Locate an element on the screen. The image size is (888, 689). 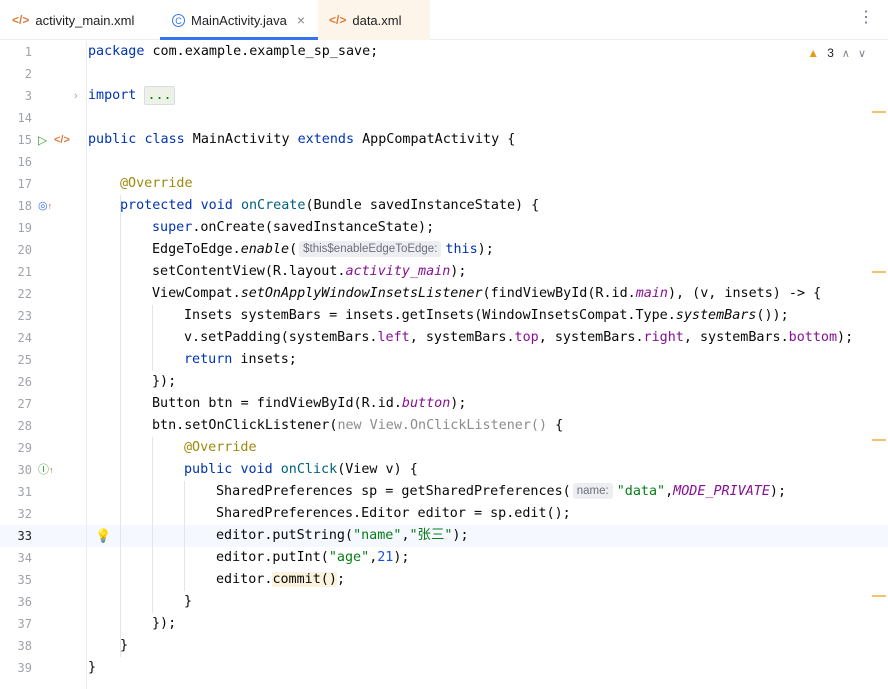
line-number: 38 is located at coordinates (24, 646).